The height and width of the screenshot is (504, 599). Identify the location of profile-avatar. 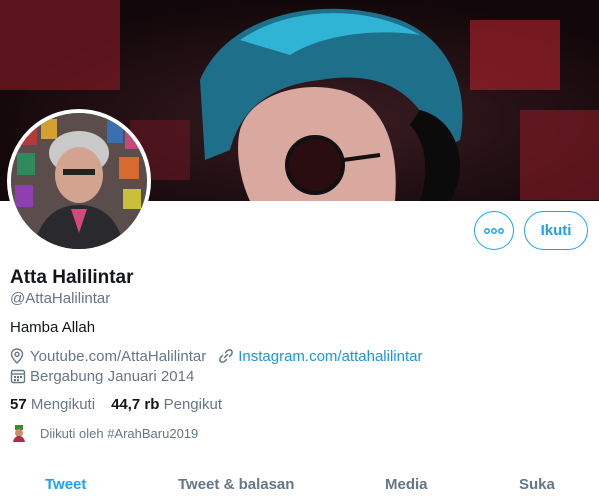
(79, 181).